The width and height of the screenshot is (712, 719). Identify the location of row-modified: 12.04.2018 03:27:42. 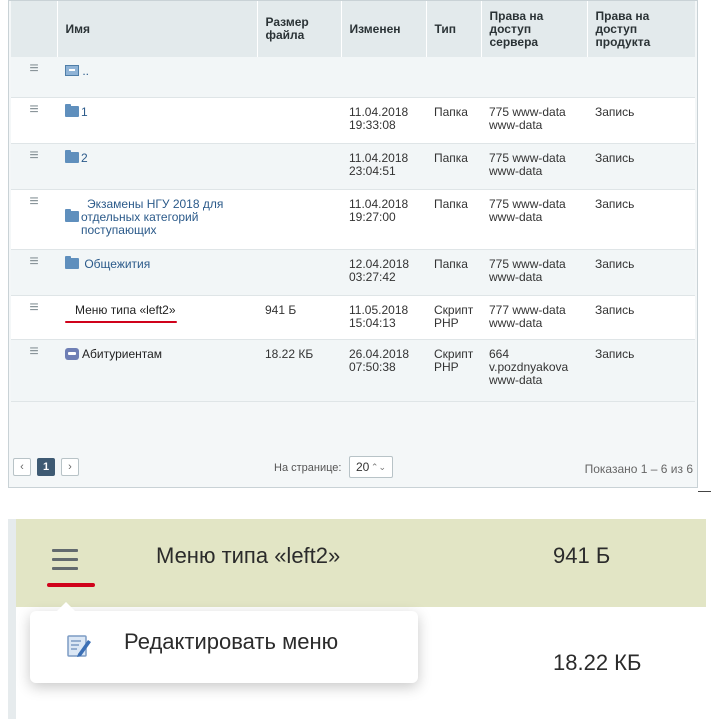
(383, 272).